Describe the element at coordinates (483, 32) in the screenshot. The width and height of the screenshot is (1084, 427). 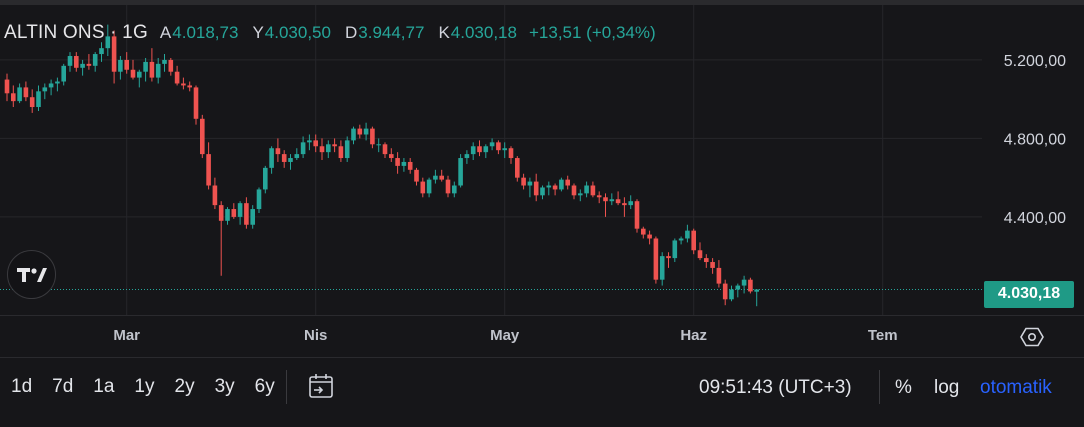
I see `close-value: 4.030,18` at that location.